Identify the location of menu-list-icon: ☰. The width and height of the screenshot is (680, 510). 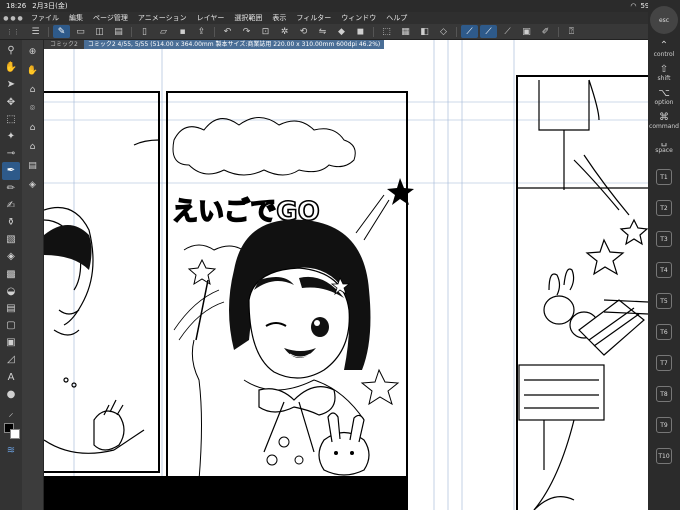
(35, 31).